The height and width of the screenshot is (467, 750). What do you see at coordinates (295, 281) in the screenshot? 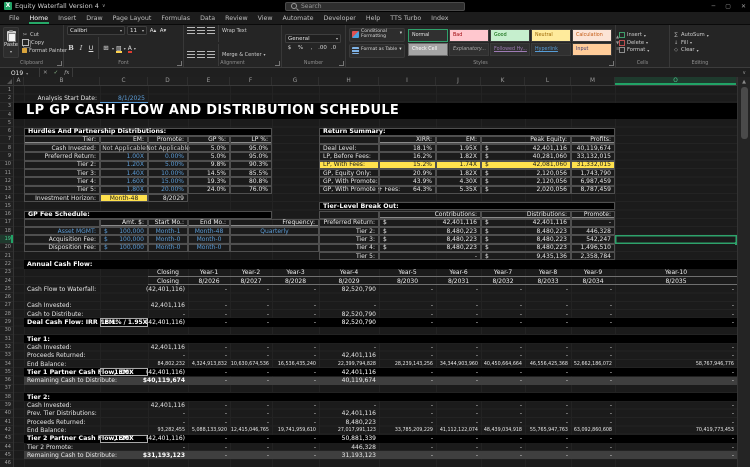
I see `cell-G24: 8/2028` at bounding box center [295, 281].